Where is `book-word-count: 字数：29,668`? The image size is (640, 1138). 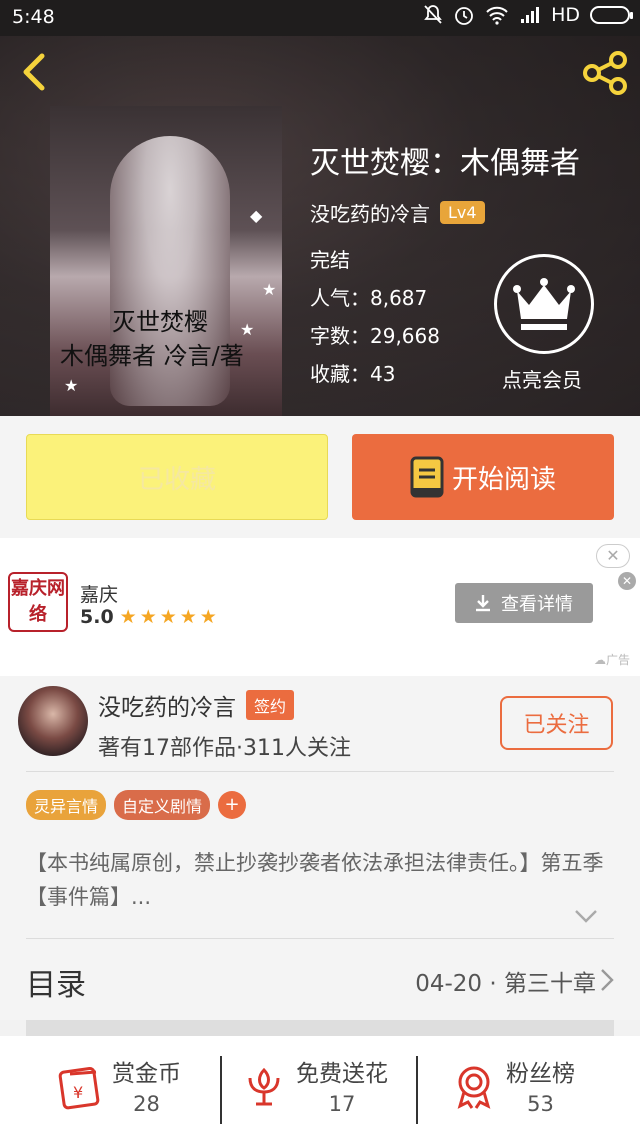 book-word-count: 字数：29,668 is located at coordinates (375, 336).